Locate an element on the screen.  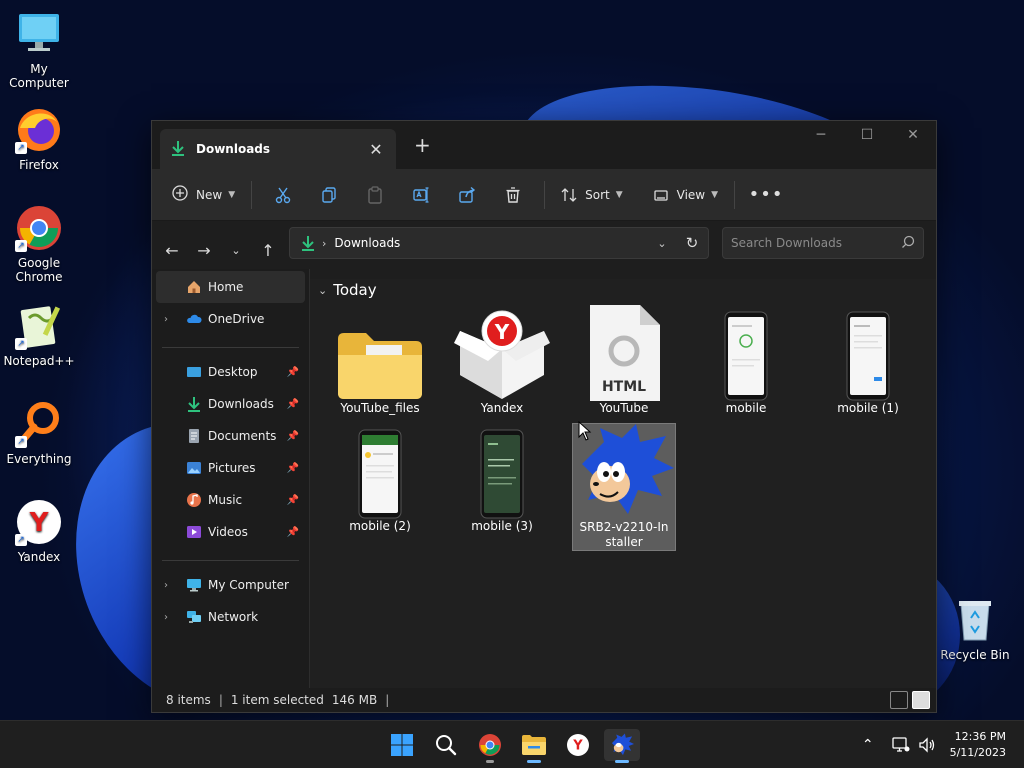
details-view-button is located at coordinates (899, 700).